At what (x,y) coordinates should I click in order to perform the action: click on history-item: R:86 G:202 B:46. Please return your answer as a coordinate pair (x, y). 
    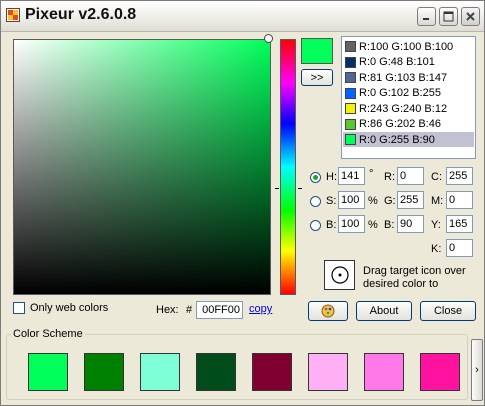
    Looking at the image, I should click on (408, 124).